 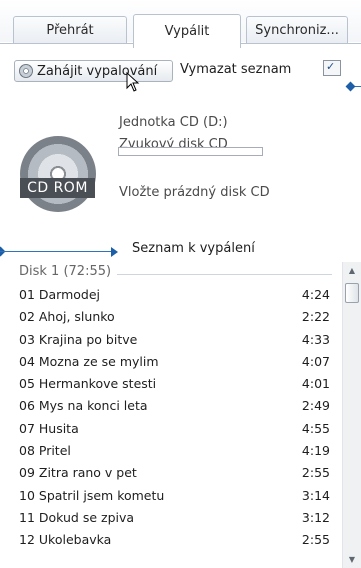 What do you see at coordinates (58, 174) in the screenshot?
I see `cd-disc-icon` at bounding box center [58, 174].